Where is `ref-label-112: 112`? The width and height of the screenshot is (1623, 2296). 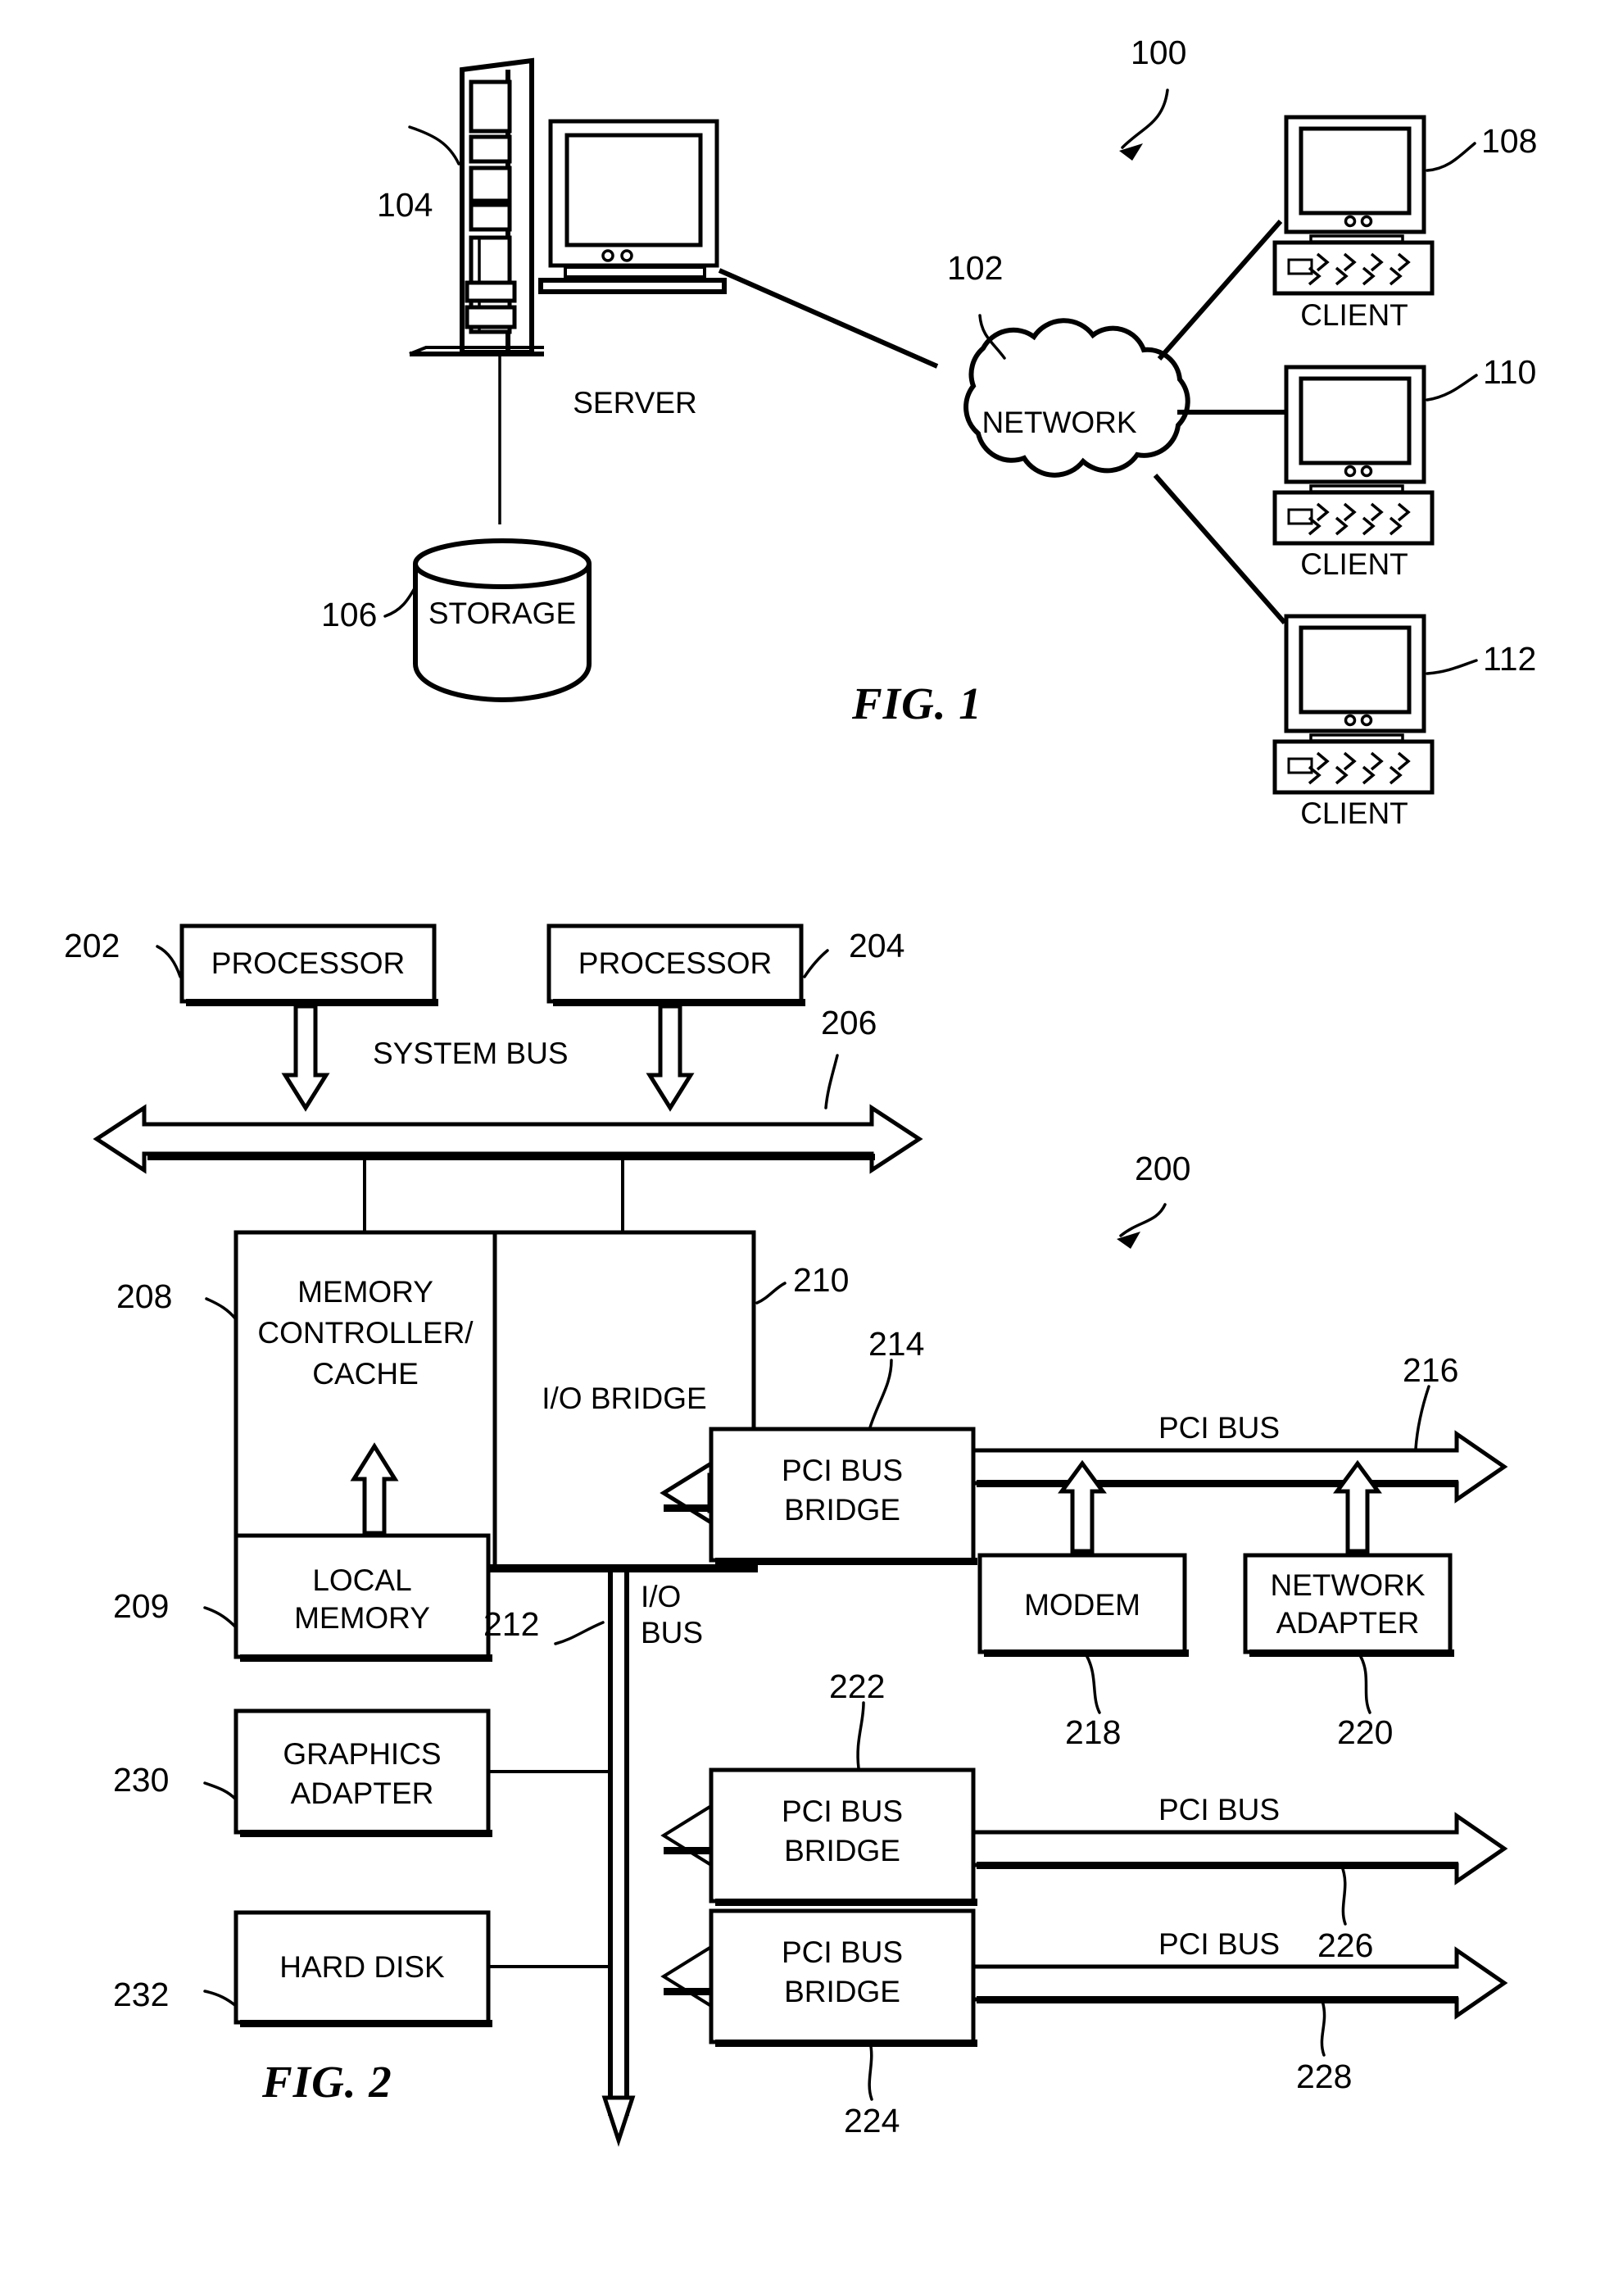
ref-label-112: 112 is located at coordinates (1510, 659).